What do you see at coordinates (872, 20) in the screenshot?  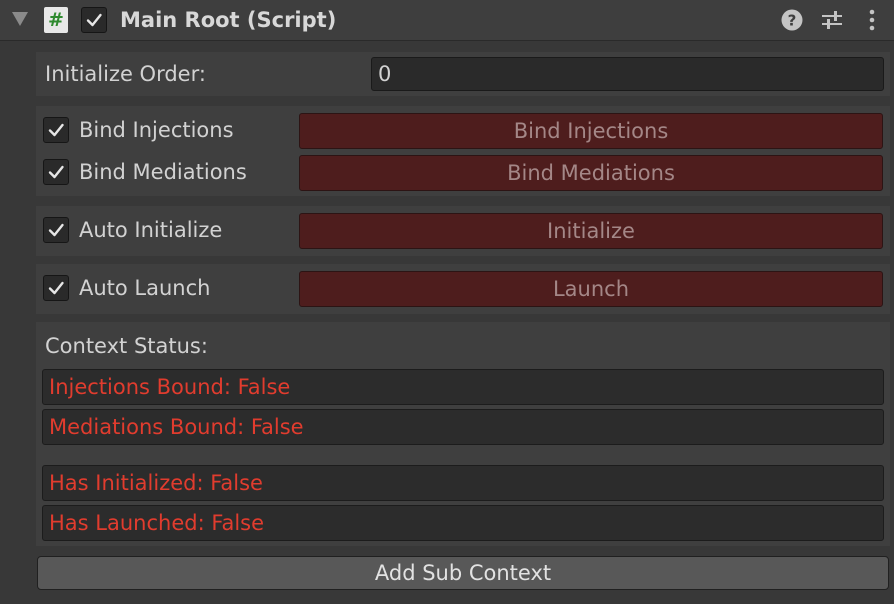 I see `kebab-menu-icon` at bounding box center [872, 20].